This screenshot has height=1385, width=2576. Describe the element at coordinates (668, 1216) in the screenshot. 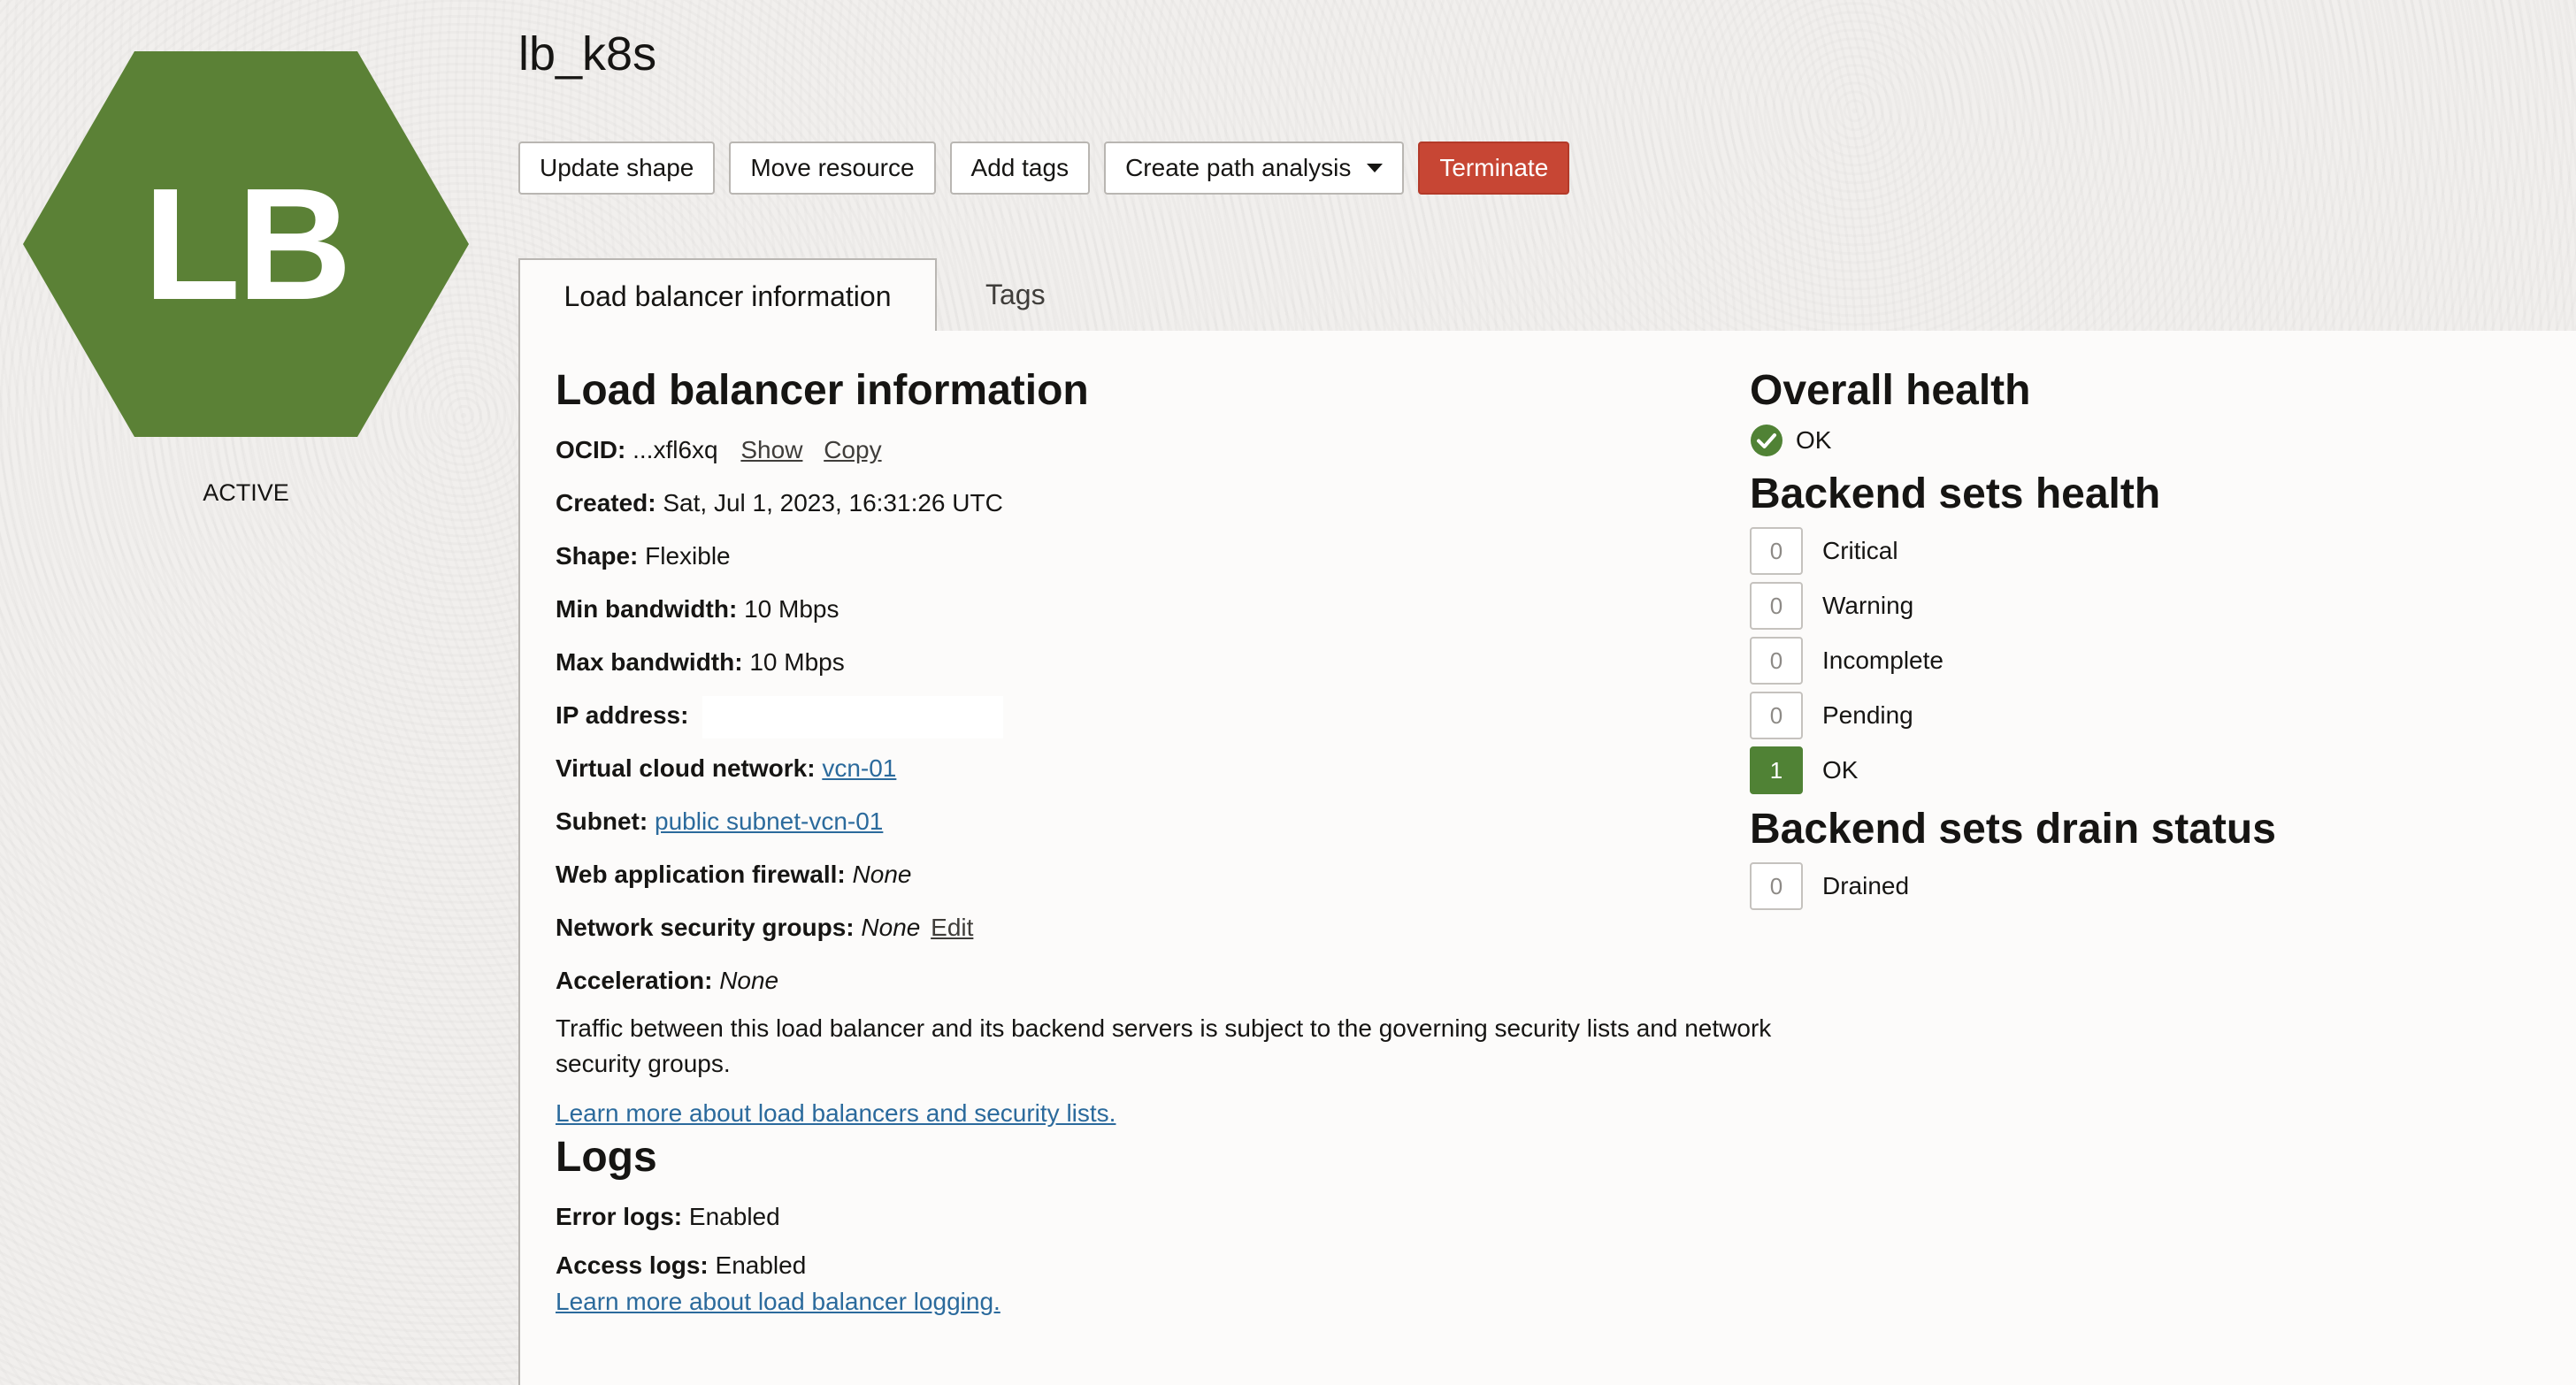

I see `error-logs-row: Error logs: Enabled` at that location.